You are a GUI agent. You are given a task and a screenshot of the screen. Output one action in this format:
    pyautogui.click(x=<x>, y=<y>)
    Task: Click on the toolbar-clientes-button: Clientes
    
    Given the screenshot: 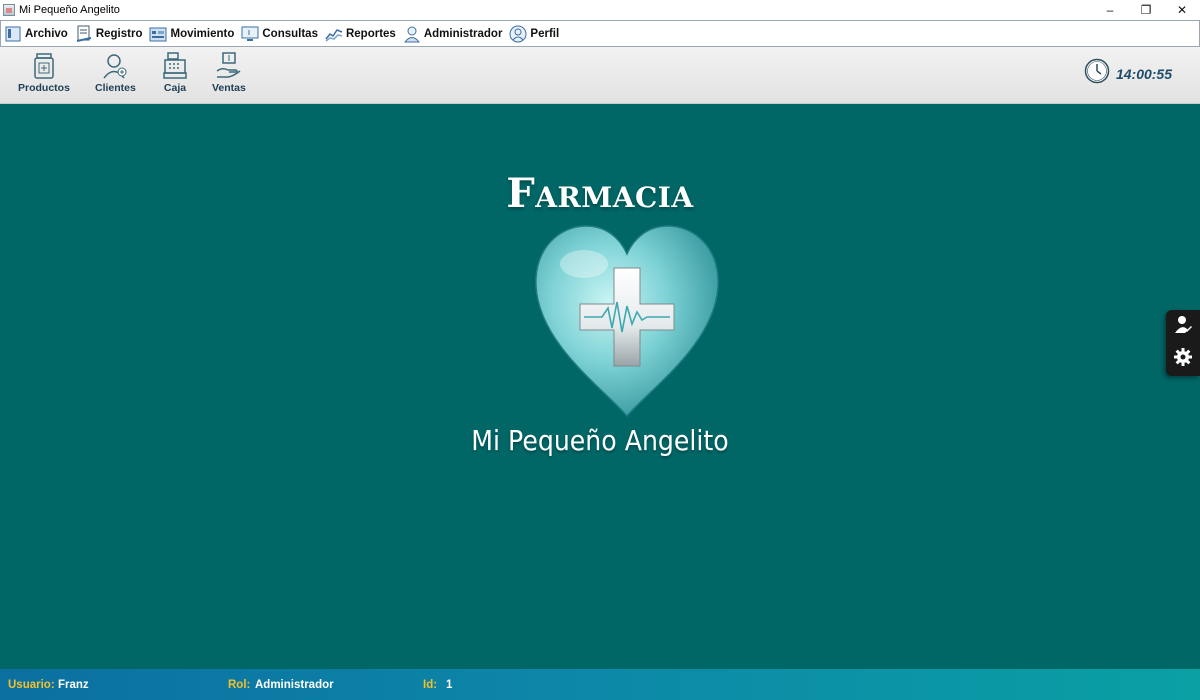 What is the action you would take?
    pyautogui.click(x=115, y=72)
    